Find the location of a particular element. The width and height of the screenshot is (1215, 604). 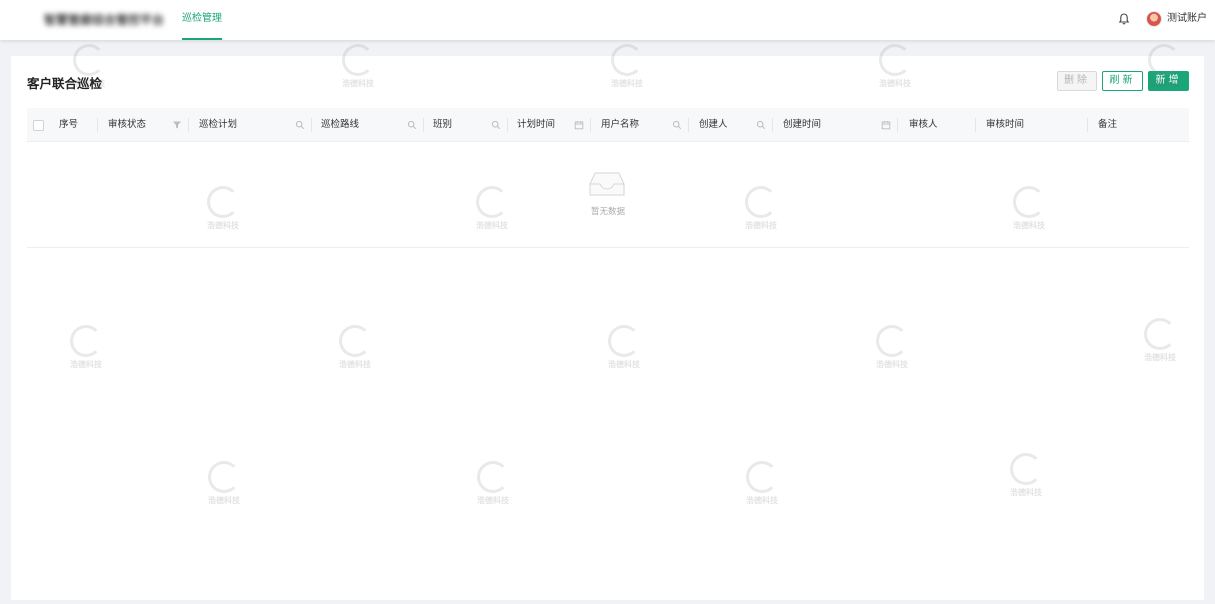

bell-icon is located at coordinates (1124, 19).